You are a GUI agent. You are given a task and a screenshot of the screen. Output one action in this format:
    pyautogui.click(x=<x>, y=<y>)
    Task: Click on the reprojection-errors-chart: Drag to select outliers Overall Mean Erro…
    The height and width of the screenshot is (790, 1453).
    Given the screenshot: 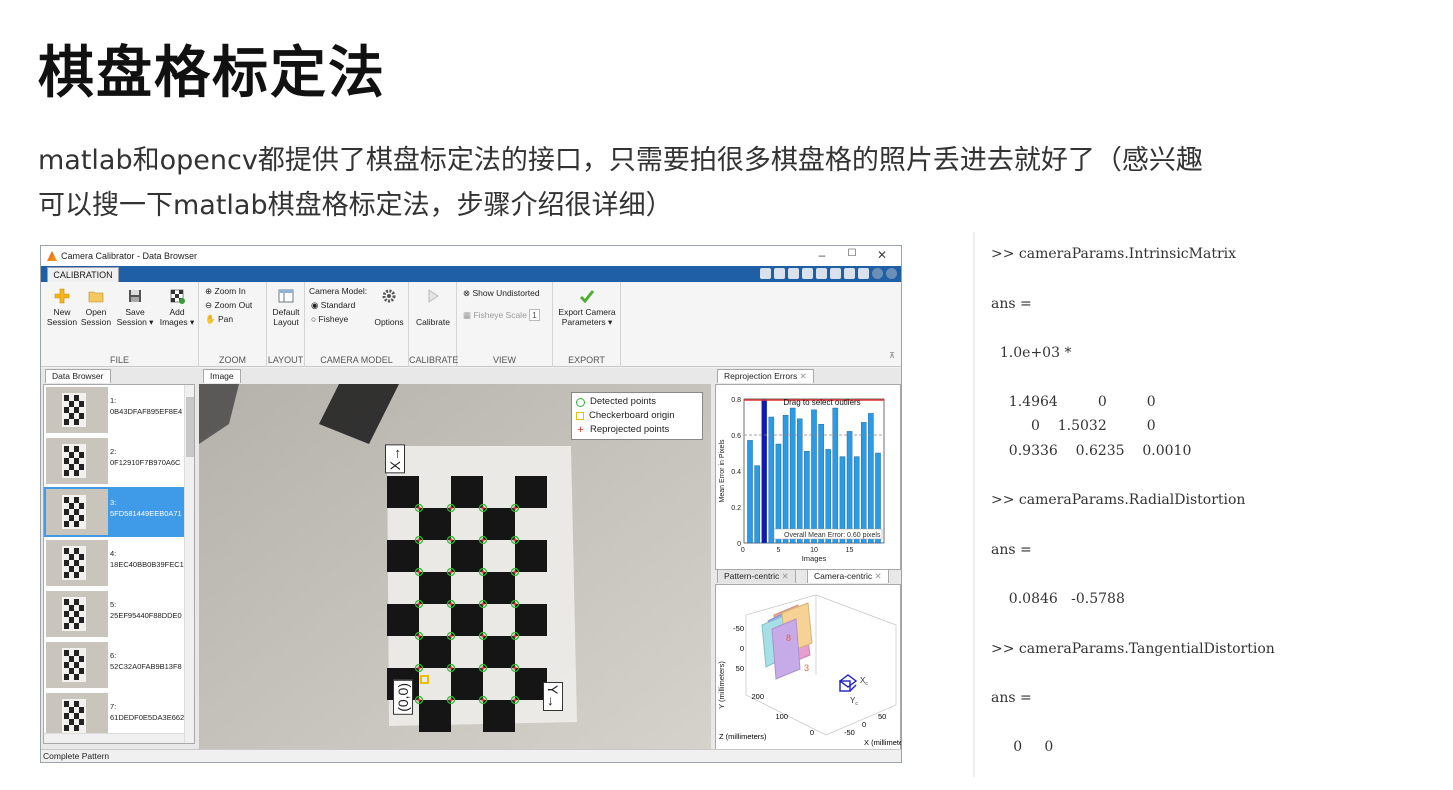 What is the action you would take?
    pyautogui.click(x=809, y=478)
    